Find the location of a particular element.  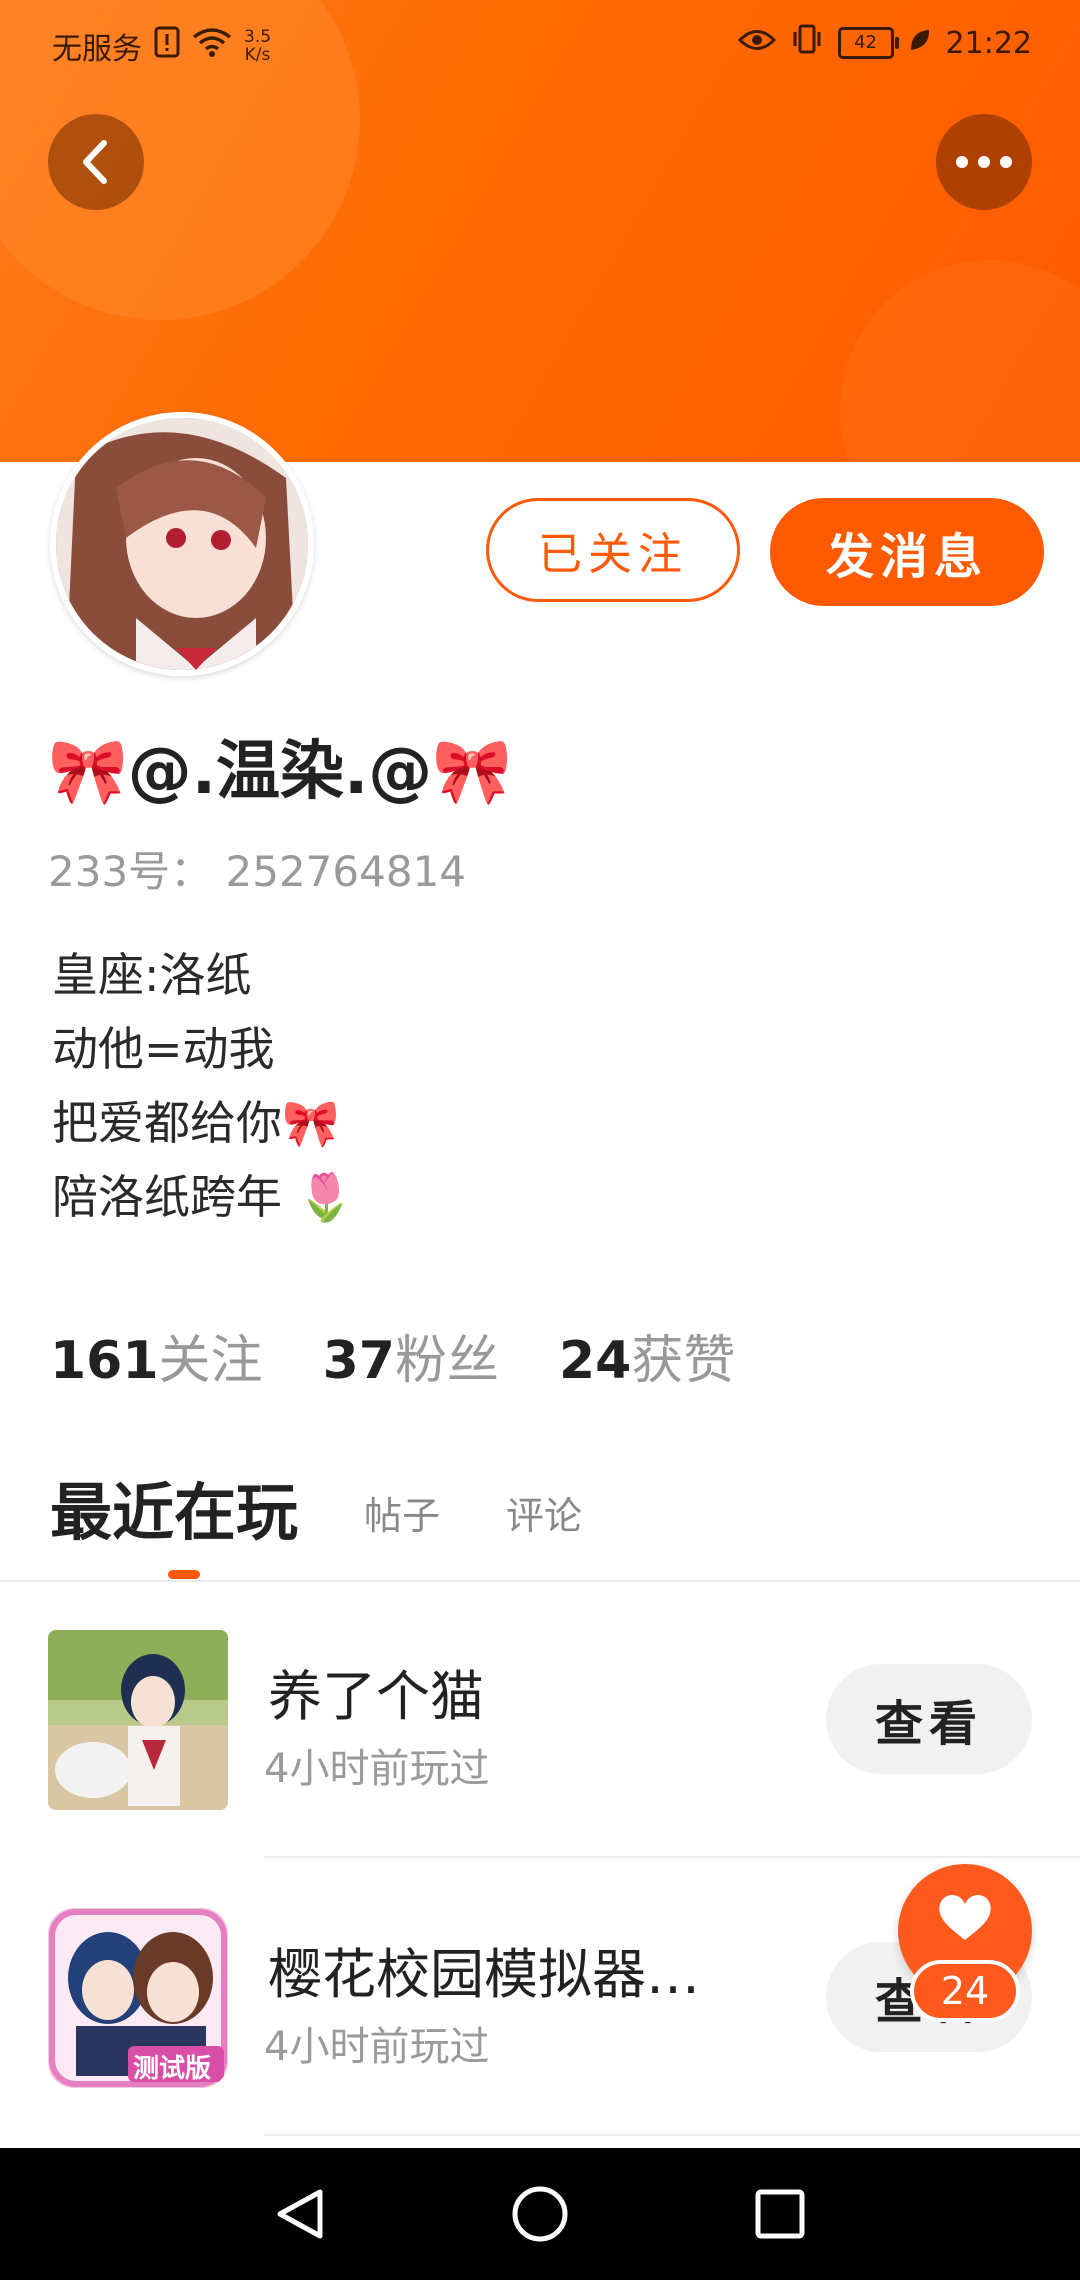

bio-line: 陪洛纸跨年 🌷 is located at coordinates (203, 1197).